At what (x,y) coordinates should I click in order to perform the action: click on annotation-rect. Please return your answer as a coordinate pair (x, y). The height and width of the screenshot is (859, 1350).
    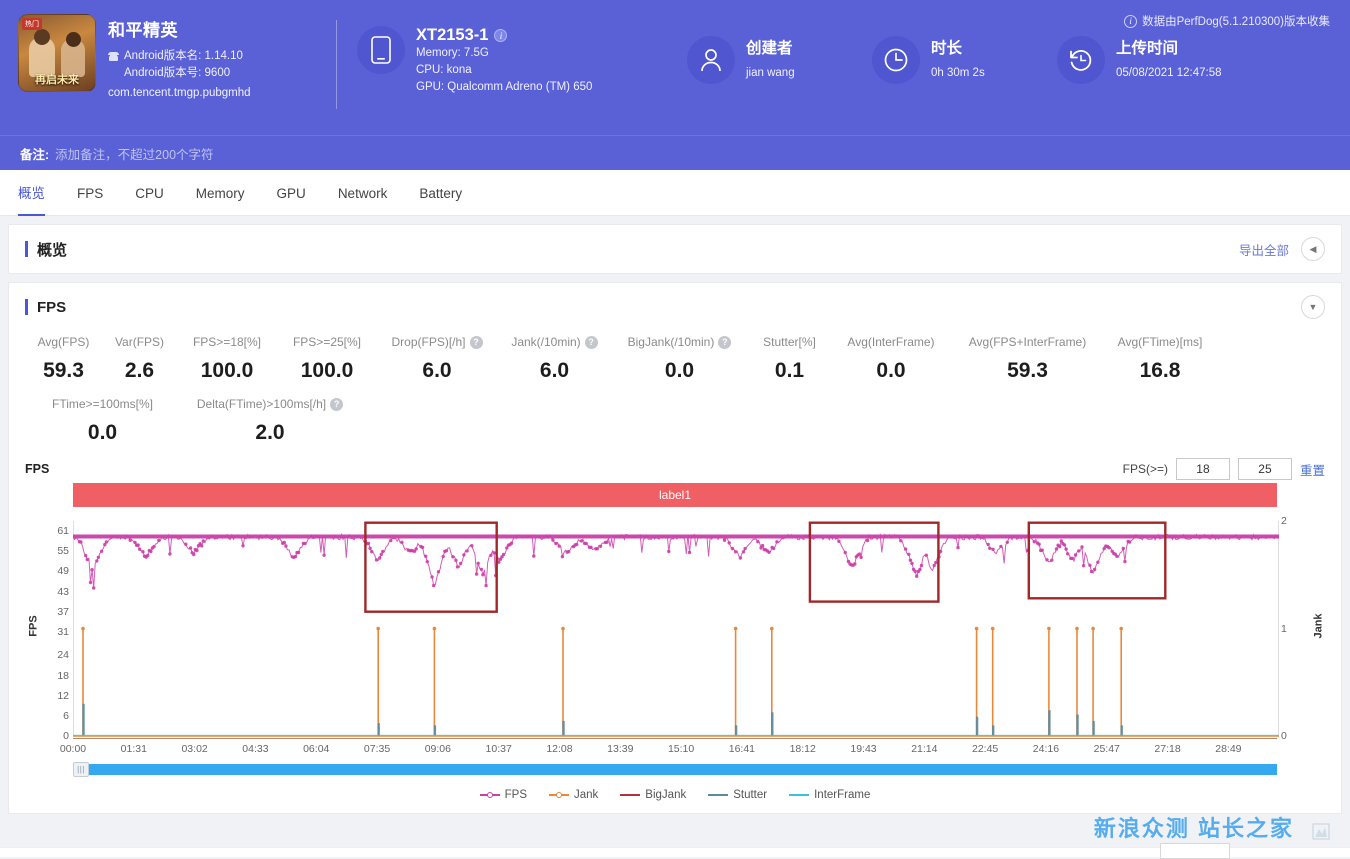
    Looking at the image, I should click on (1097, 560).